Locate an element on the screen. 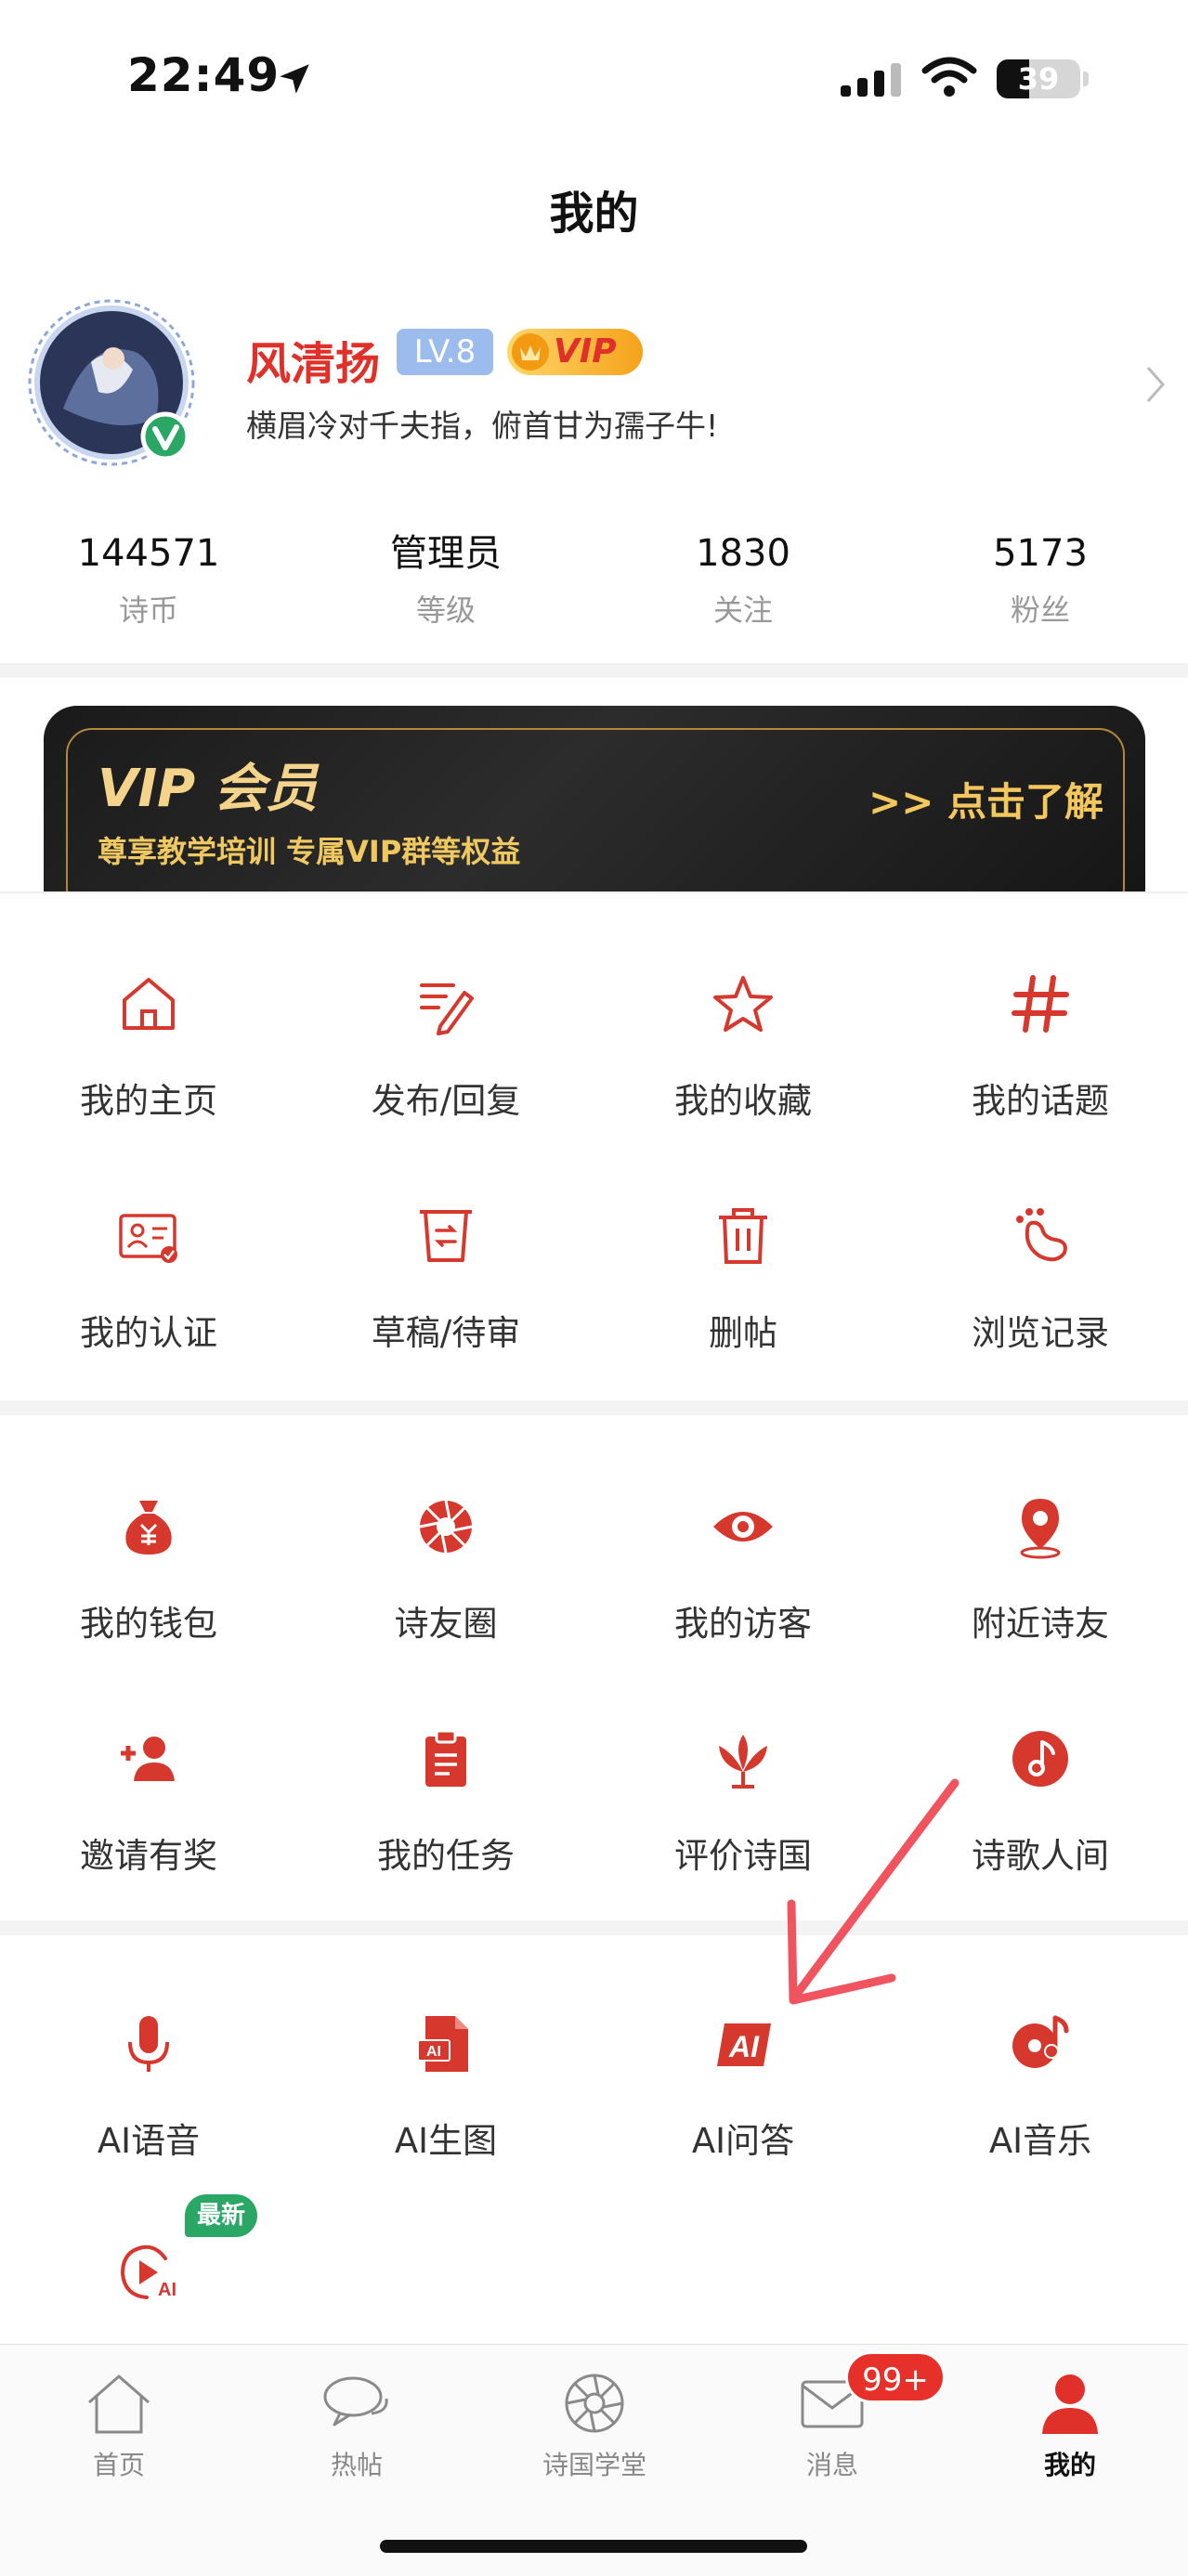 The image size is (1188, 2576). aperture-icon is located at coordinates (446, 1527).